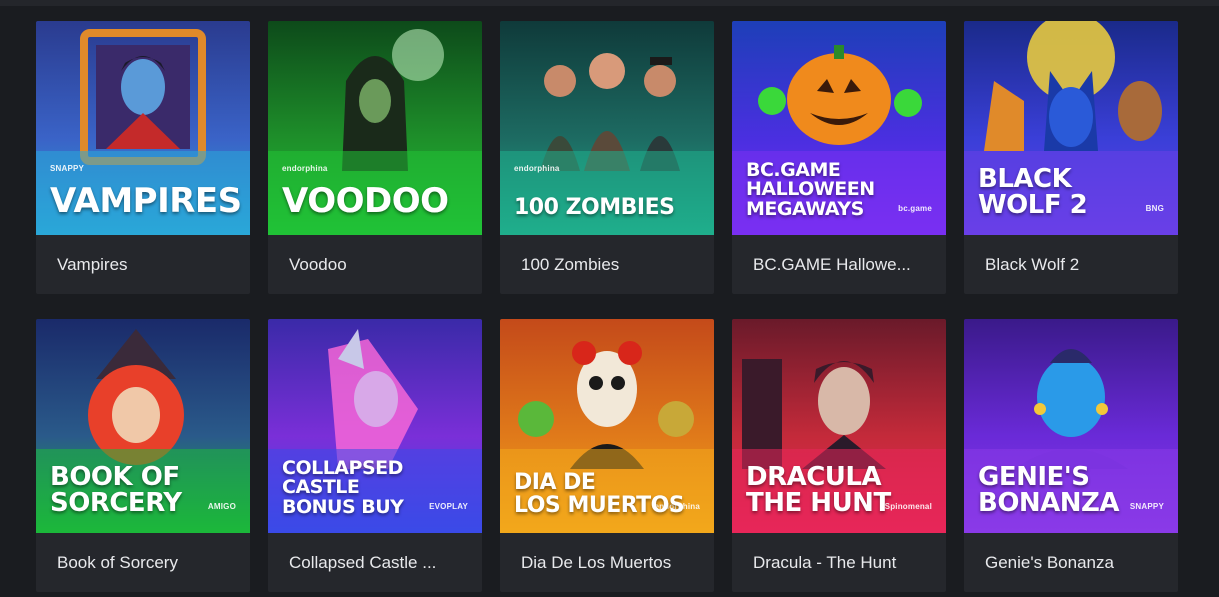 The width and height of the screenshot is (1219, 597). Describe the element at coordinates (375, 264) in the screenshot. I see `game-name: Voodoo` at that location.